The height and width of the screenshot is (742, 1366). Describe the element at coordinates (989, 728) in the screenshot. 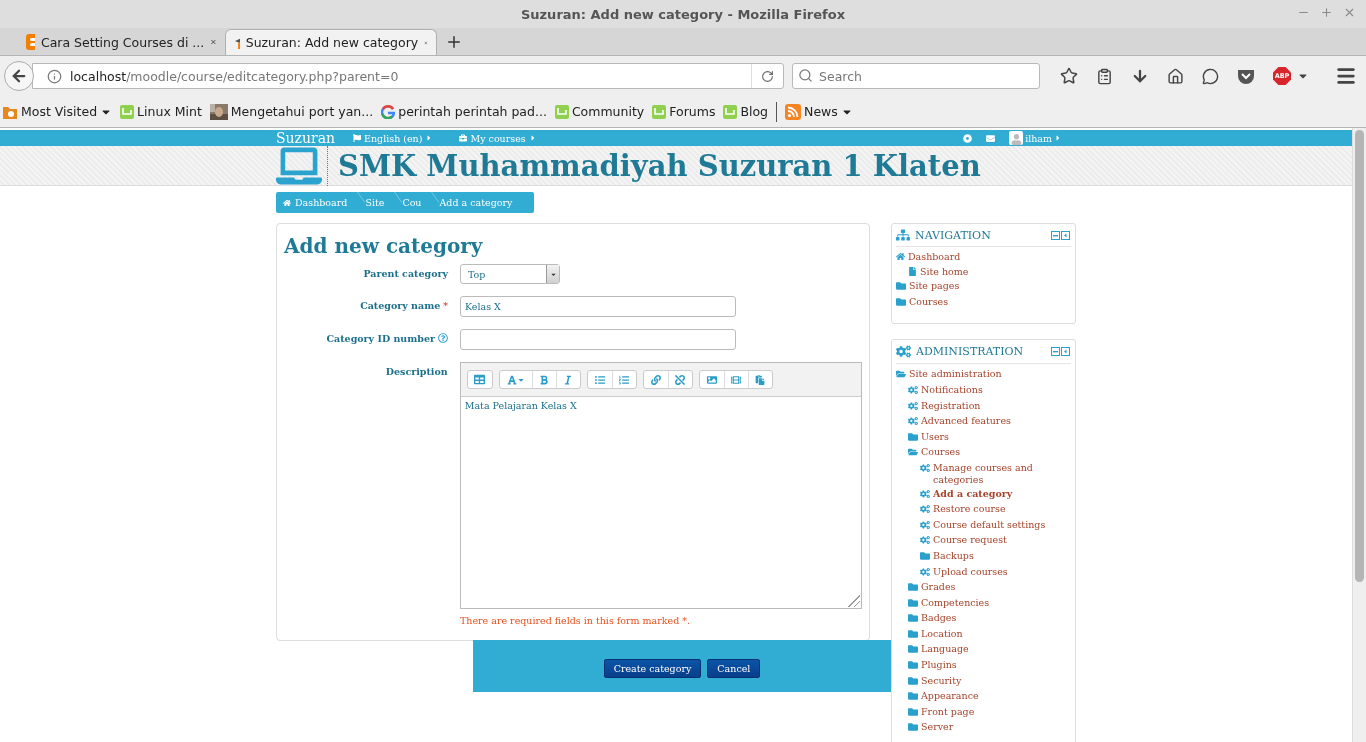

I see `tree-item: Server` at that location.